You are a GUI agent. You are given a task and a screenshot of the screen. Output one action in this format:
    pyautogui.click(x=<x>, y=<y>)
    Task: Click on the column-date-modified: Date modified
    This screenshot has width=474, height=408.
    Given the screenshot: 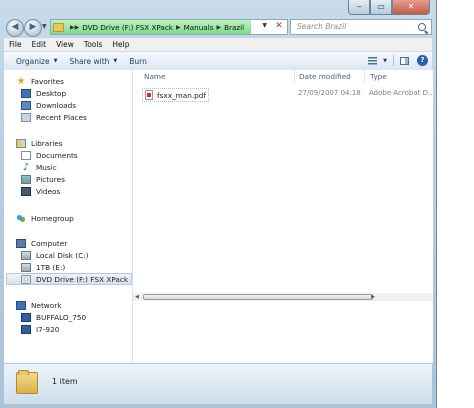 What is the action you would take?
    pyautogui.click(x=325, y=76)
    